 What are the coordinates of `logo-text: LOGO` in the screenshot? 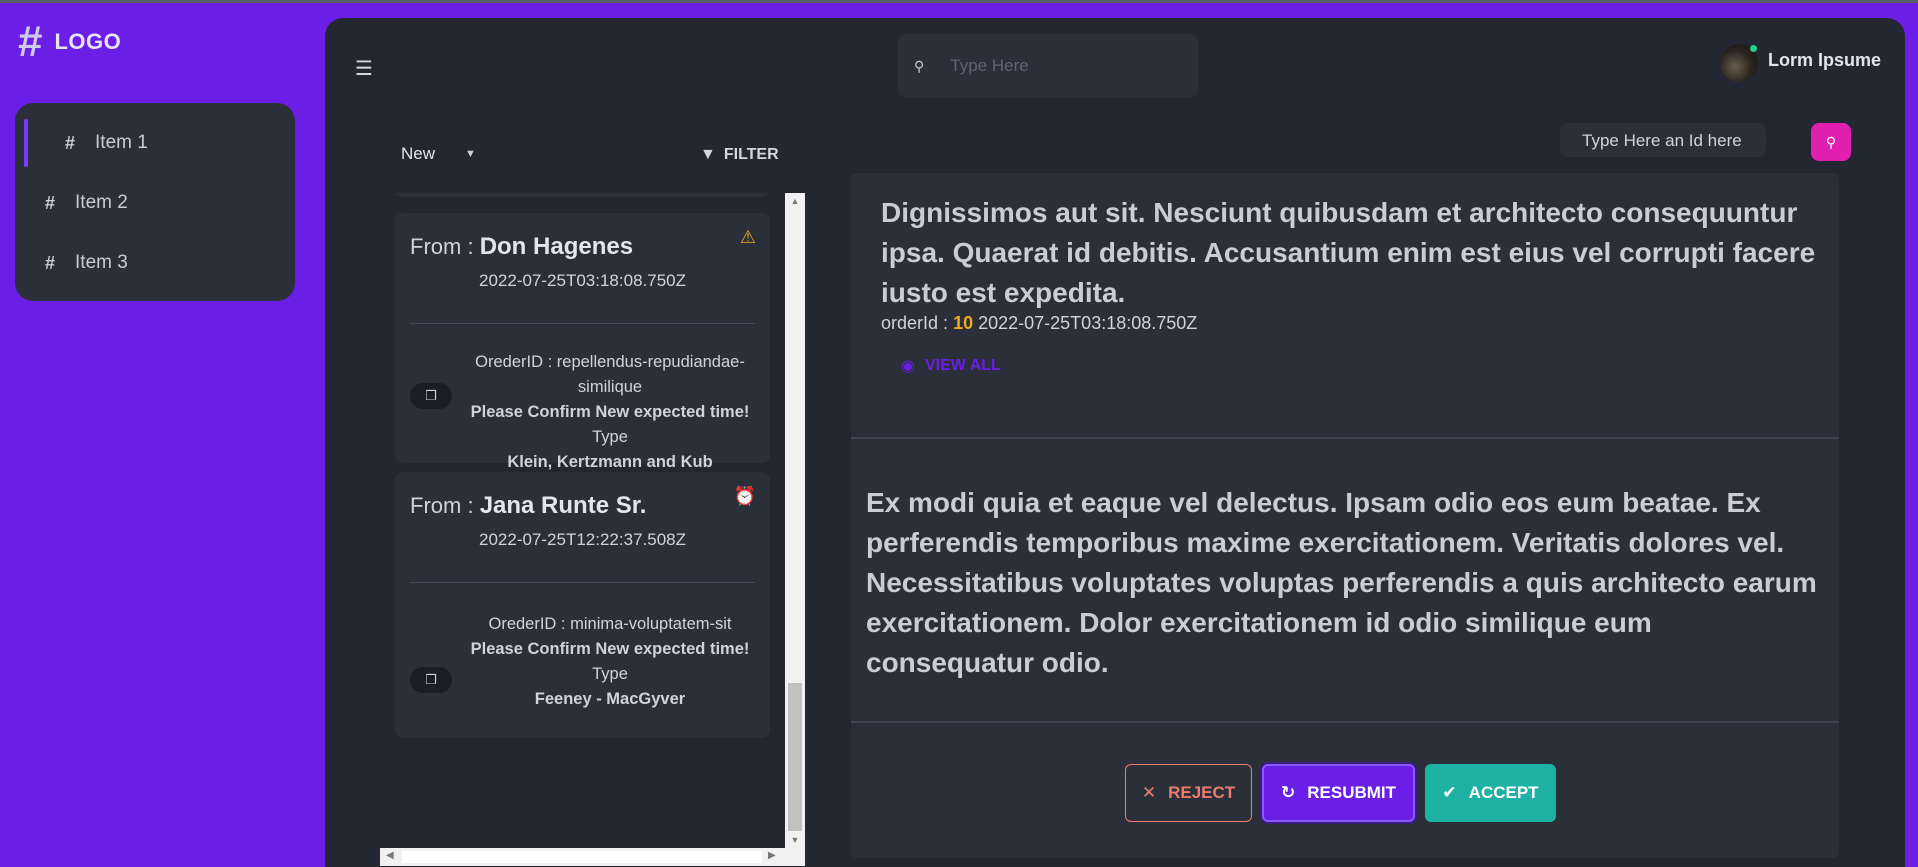 It's located at (88, 41).